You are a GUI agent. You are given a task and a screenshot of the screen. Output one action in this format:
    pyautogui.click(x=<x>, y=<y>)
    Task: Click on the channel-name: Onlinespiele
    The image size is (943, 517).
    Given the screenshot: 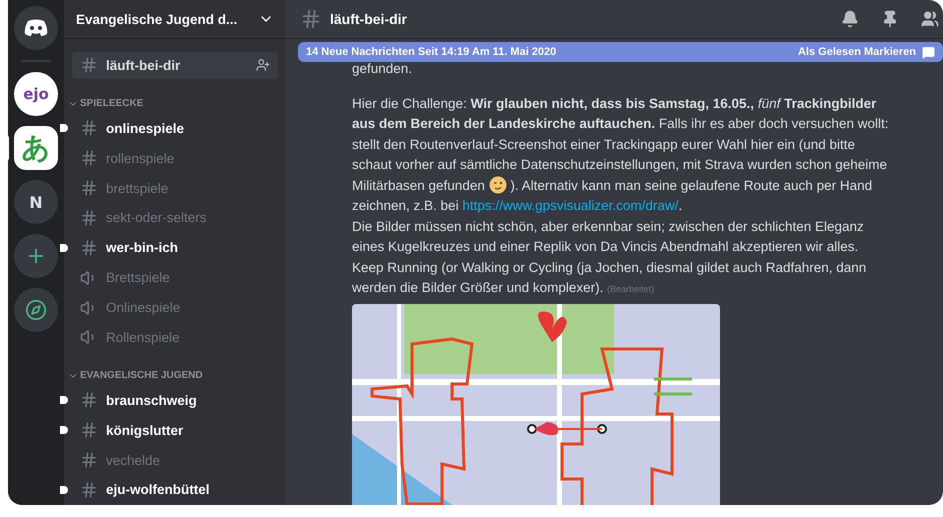 What is the action you would take?
    pyautogui.click(x=144, y=308)
    